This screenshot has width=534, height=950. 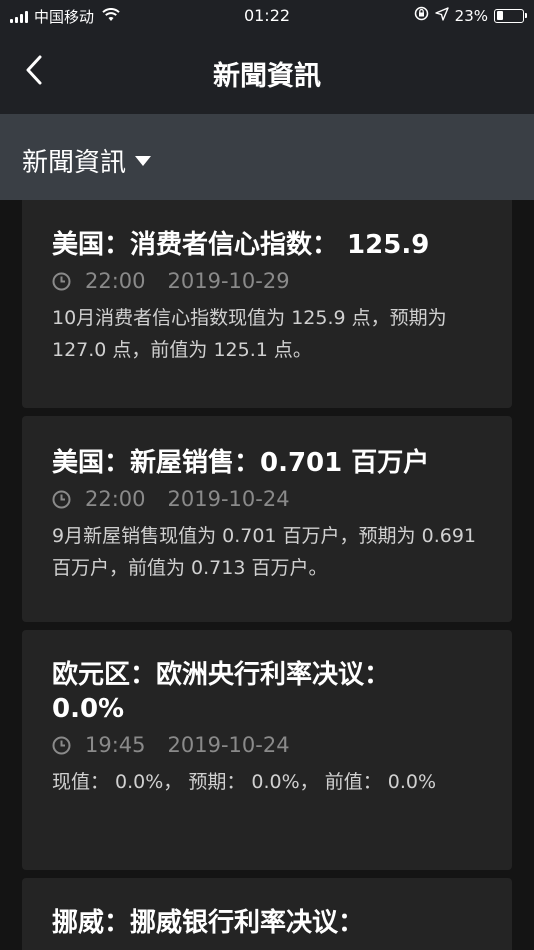 I want to click on news-title: 美国：消费者信心指数： 125.9, so click(x=241, y=245).